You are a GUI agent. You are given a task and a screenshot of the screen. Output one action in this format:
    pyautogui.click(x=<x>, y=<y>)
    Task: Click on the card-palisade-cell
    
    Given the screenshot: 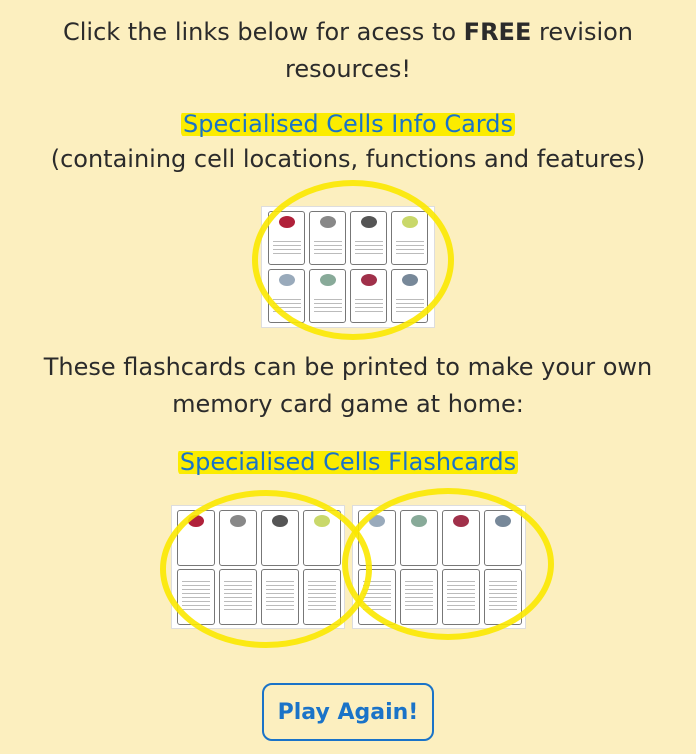 What is the action you would take?
    pyautogui.click(x=327, y=296)
    